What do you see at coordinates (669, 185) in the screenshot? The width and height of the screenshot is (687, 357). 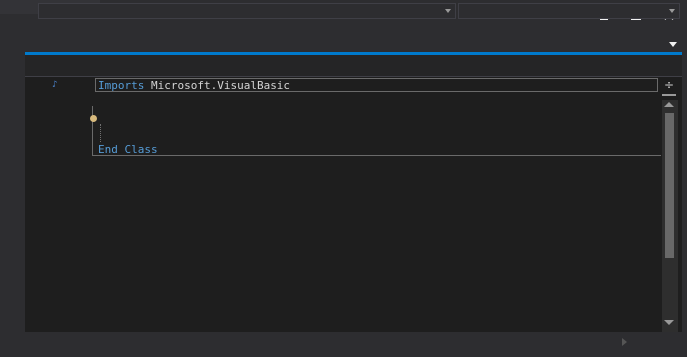 I see `vertical-scroll-thumb` at bounding box center [669, 185].